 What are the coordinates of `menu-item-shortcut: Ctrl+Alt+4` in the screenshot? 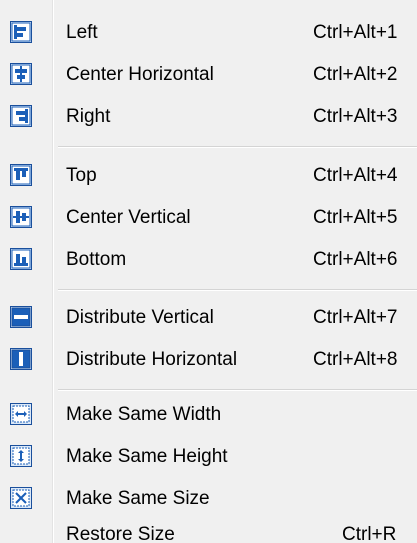 It's located at (355, 175).